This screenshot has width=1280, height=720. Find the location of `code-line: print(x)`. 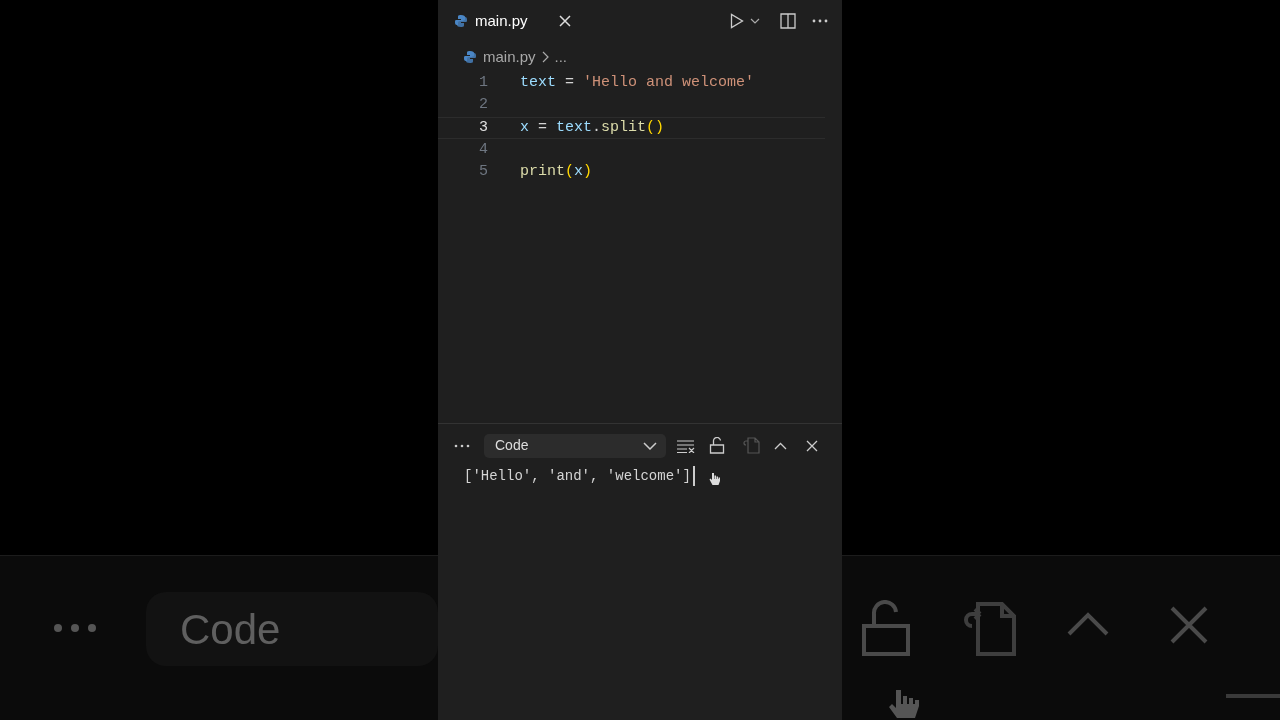

code-line: print(x) is located at coordinates (556, 172).